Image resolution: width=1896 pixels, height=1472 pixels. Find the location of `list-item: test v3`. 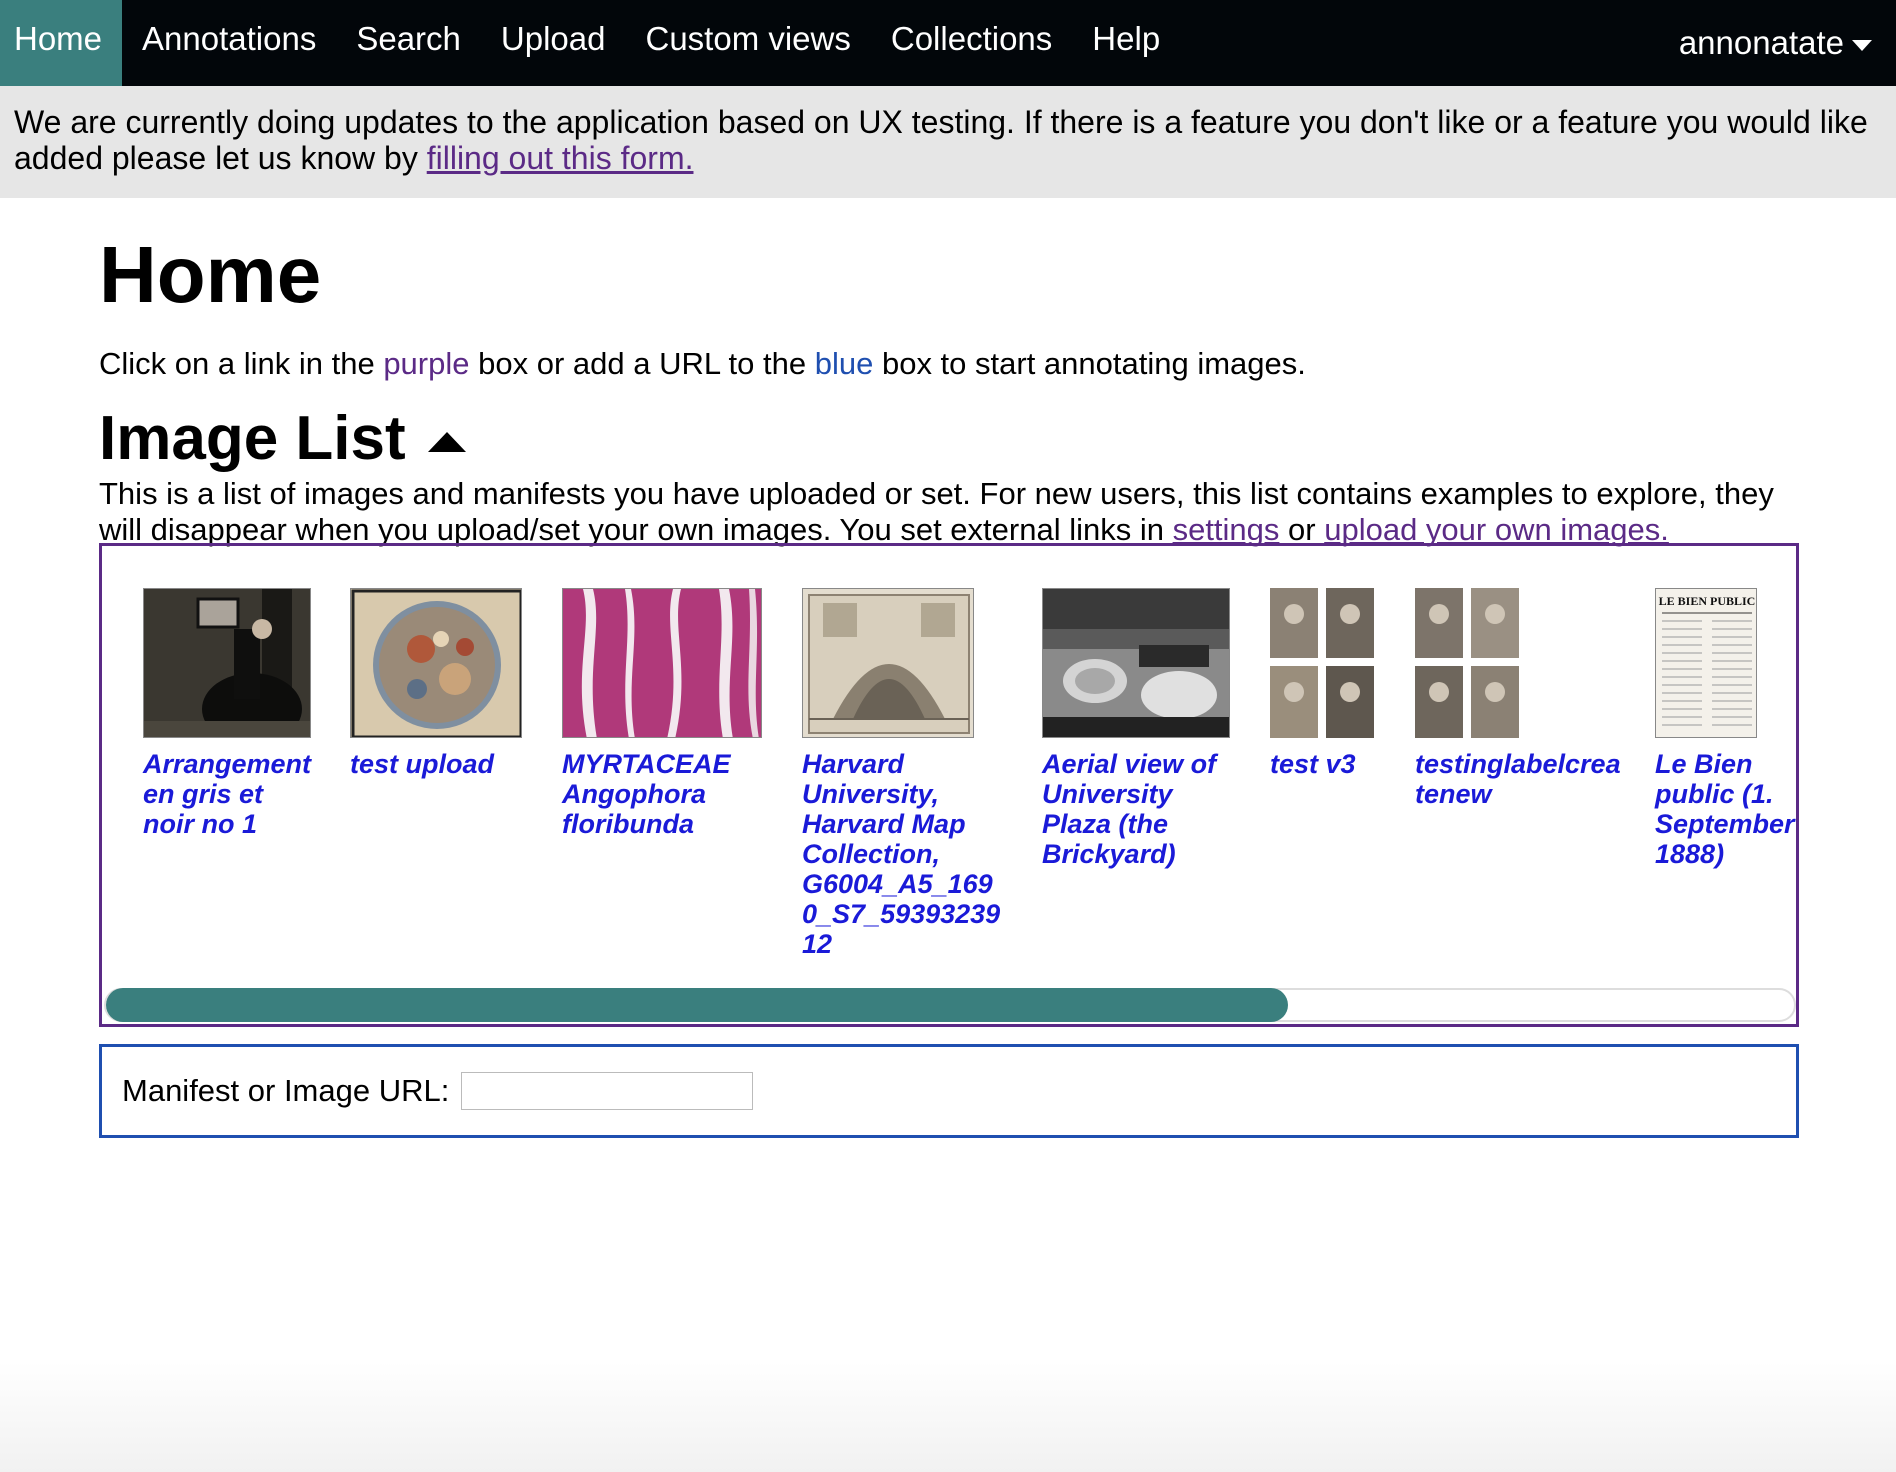

list-item: test v3 is located at coordinates (1327, 683).